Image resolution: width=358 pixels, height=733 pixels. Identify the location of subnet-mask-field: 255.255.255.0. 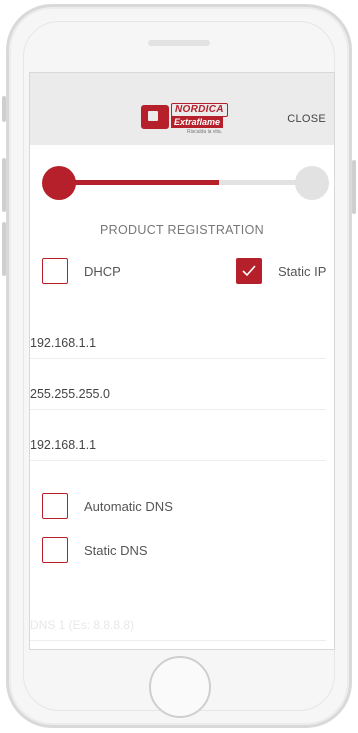
(178, 394).